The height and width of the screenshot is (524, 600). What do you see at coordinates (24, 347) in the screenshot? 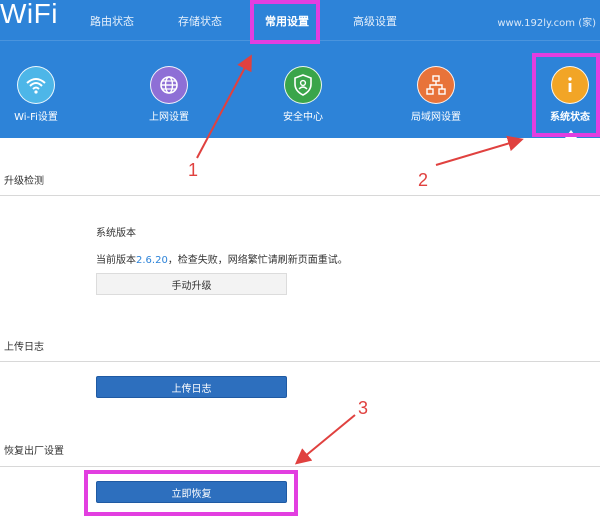
I see `section-title-log: 上传日志` at bounding box center [24, 347].